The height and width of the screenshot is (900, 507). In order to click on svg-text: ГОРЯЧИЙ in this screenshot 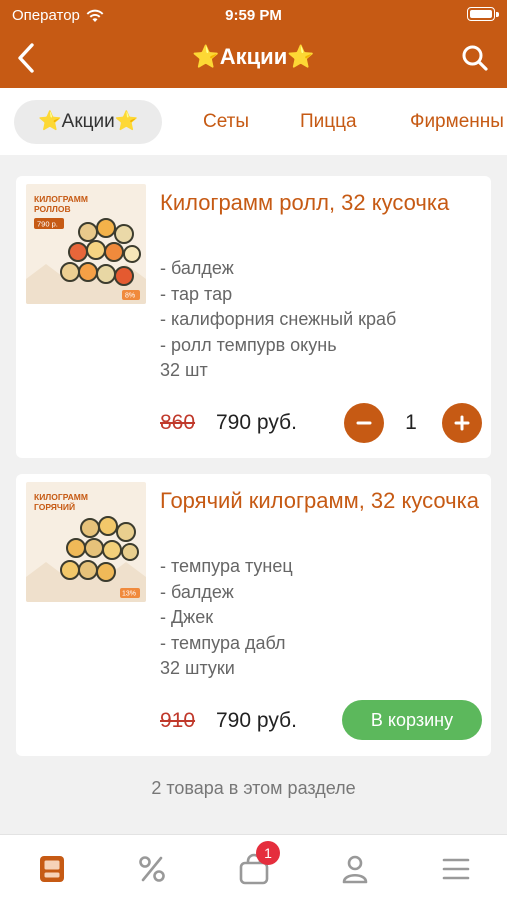, I will do `click(54, 506)`.